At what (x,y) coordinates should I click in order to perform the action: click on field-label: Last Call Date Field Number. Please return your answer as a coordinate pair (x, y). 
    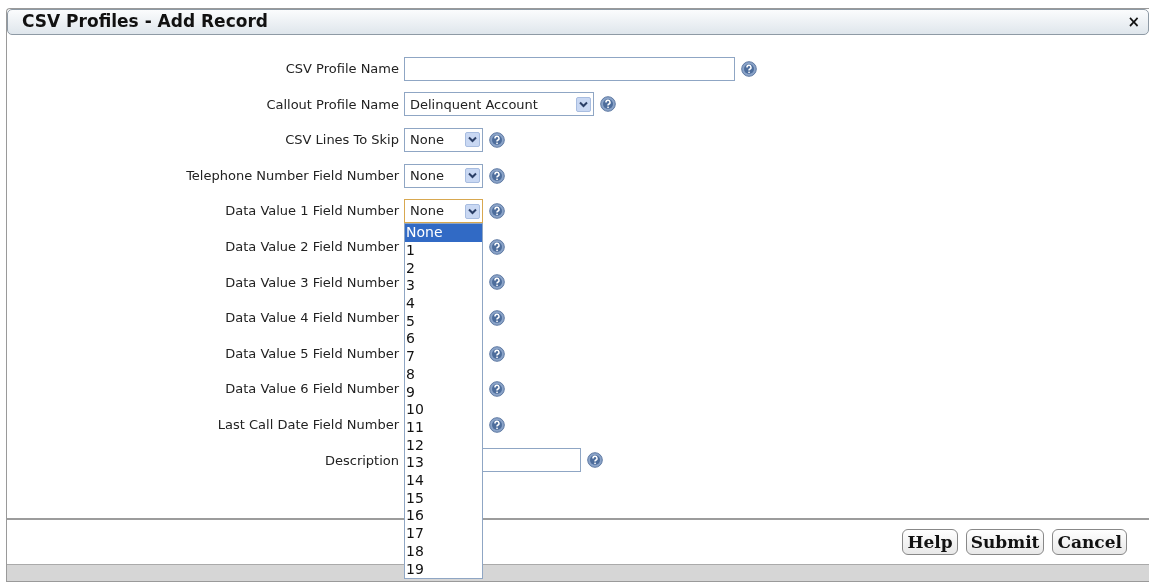
    Looking at the image, I should click on (308, 425).